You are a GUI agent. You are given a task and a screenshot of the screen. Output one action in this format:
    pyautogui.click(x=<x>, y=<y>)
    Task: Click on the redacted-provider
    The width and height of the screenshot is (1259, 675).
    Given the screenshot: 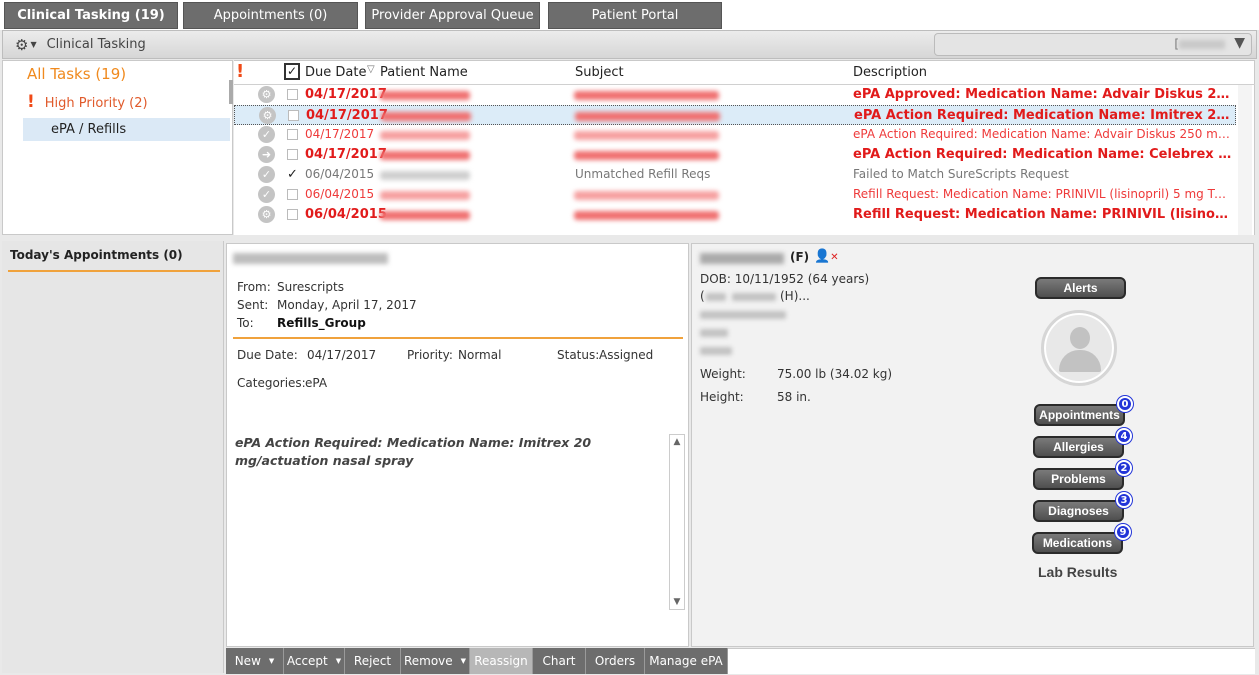 What is the action you would take?
    pyautogui.click(x=1202, y=44)
    